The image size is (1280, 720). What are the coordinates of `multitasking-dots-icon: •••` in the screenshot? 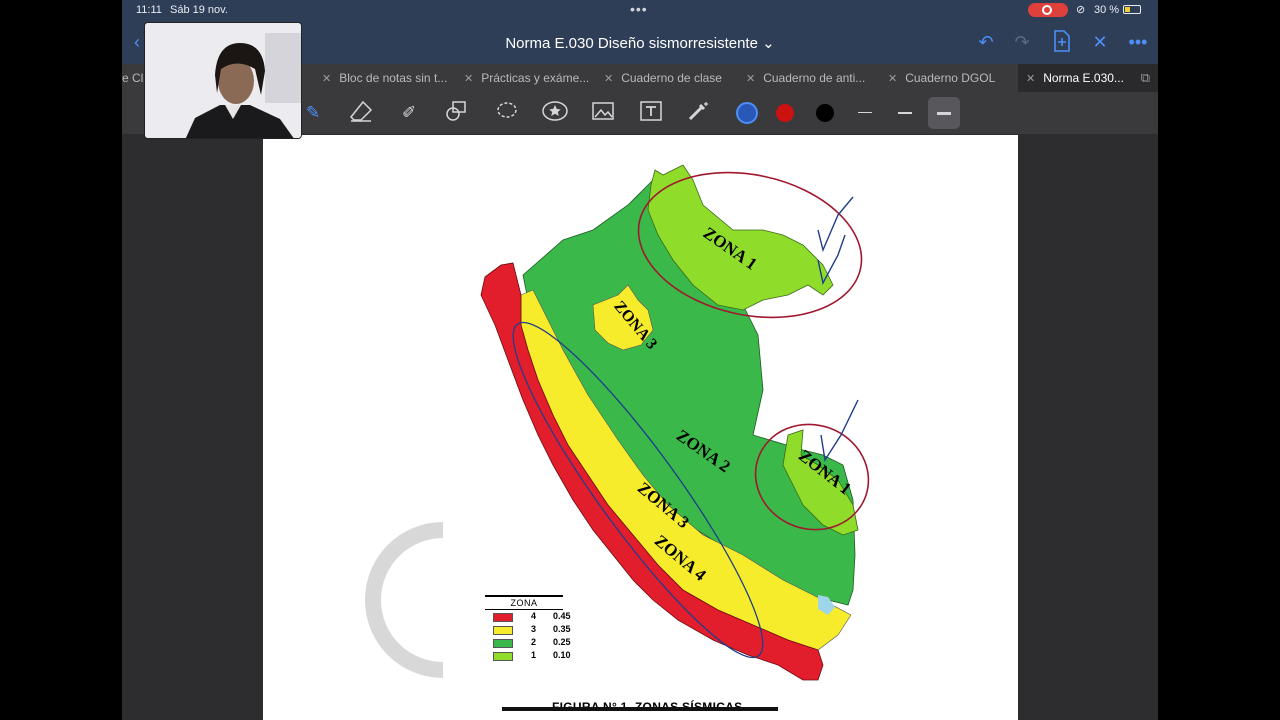 It's located at (639, 9).